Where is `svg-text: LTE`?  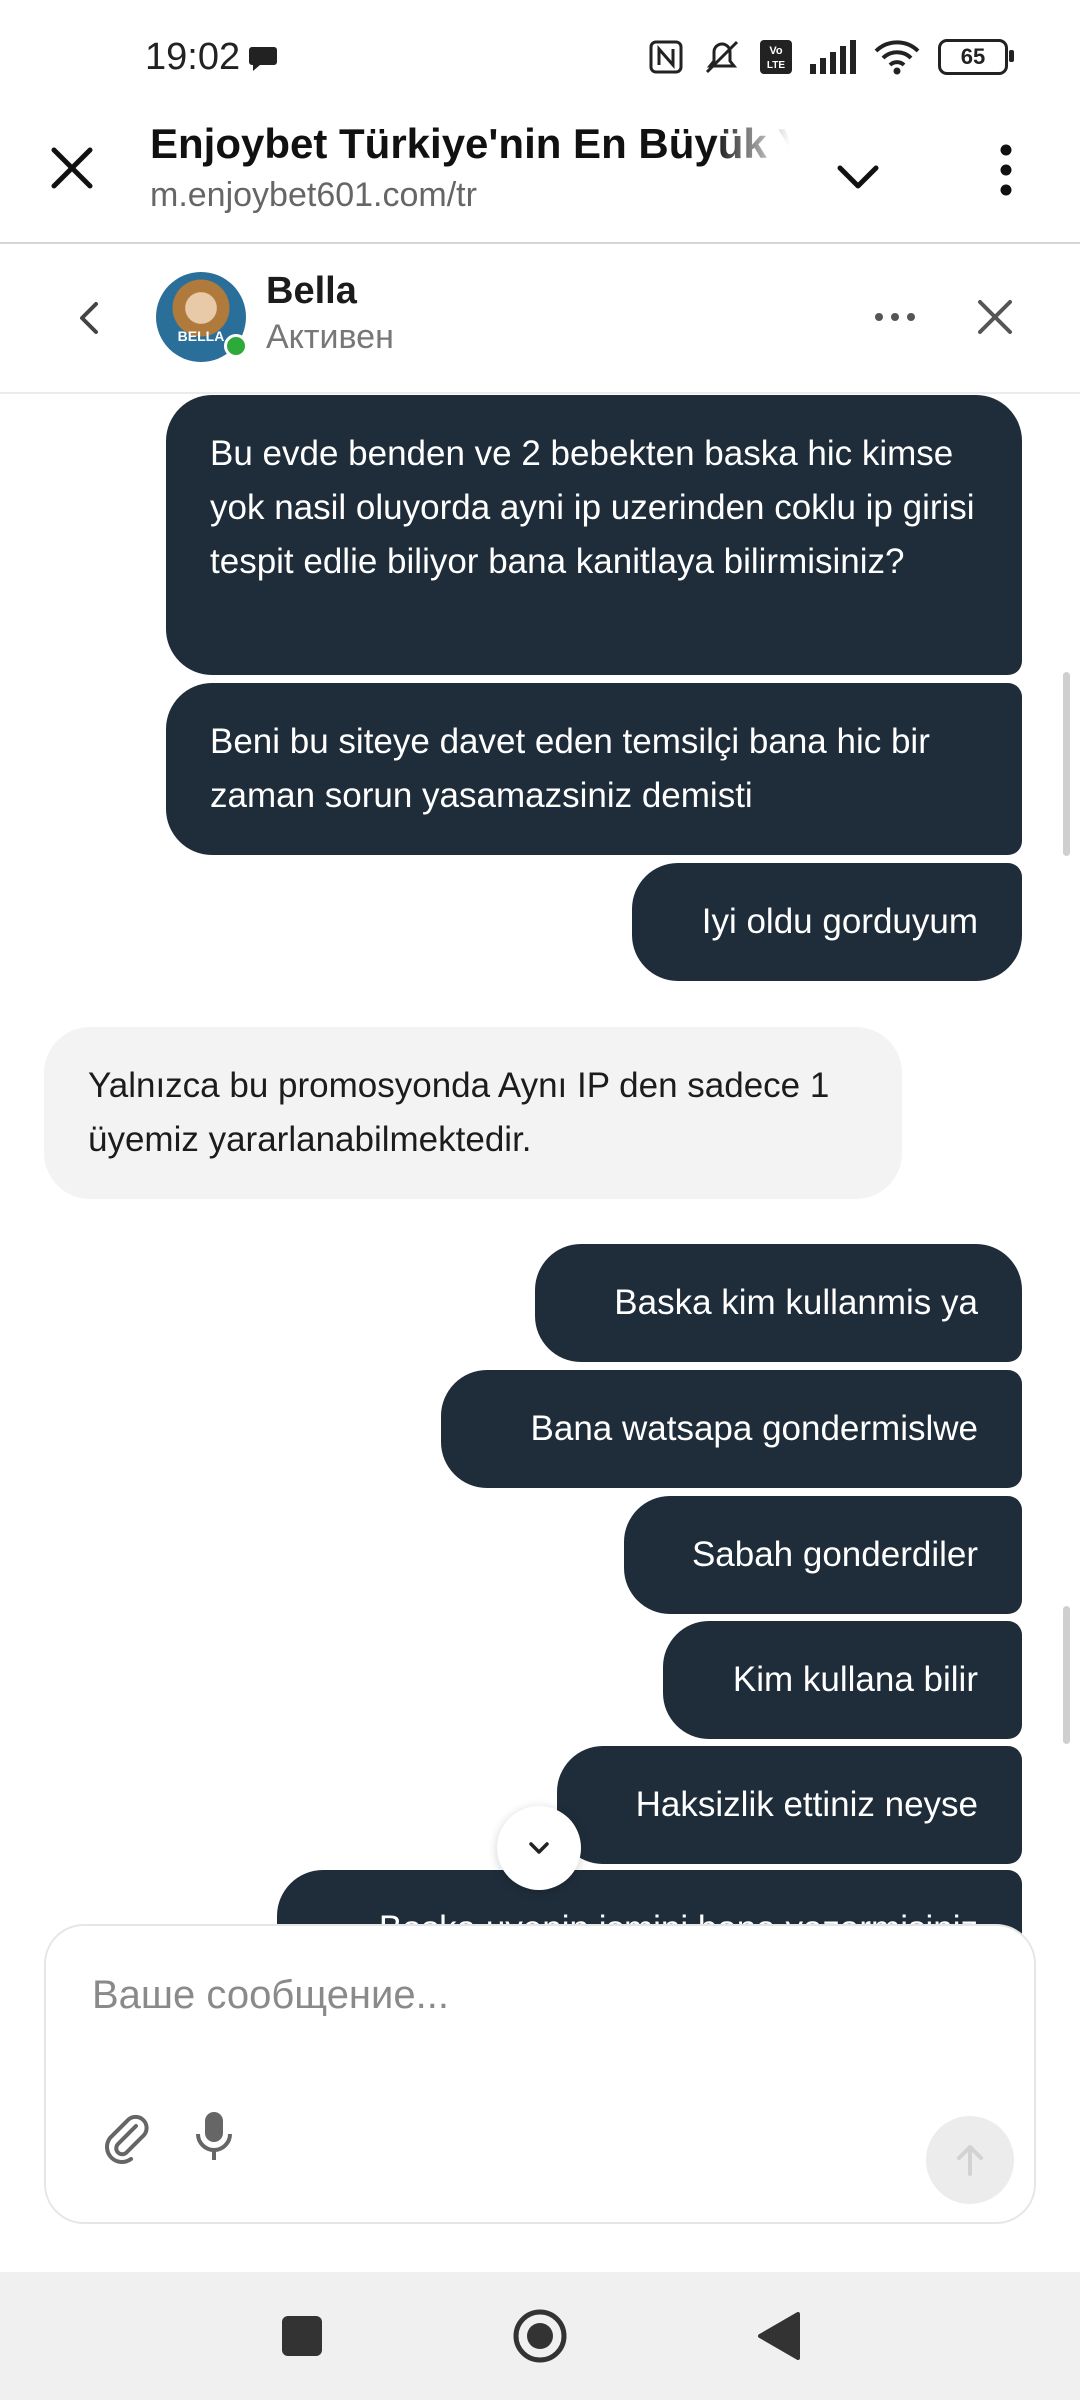 svg-text: LTE is located at coordinates (776, 65).